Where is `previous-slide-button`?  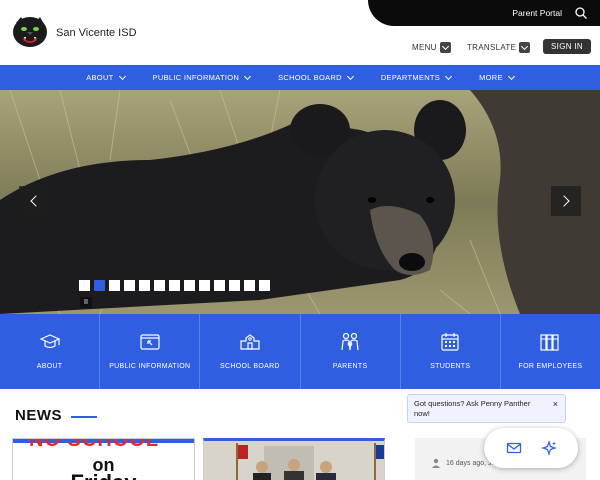
previous-slide-button is located at coordinates (34, 201).